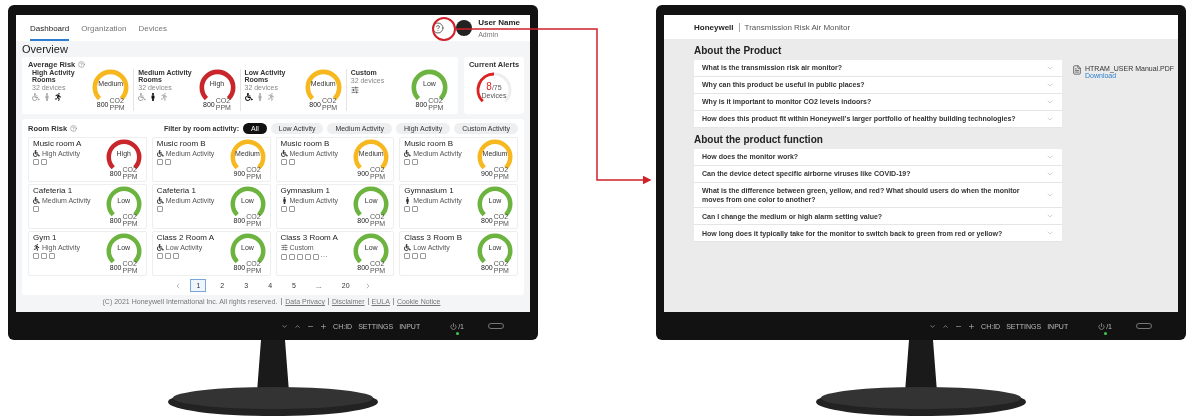 This screenshot has height=419, width=1196. I want to click on app-title: Transmission Risk Air Monitor, so click(797, 27).